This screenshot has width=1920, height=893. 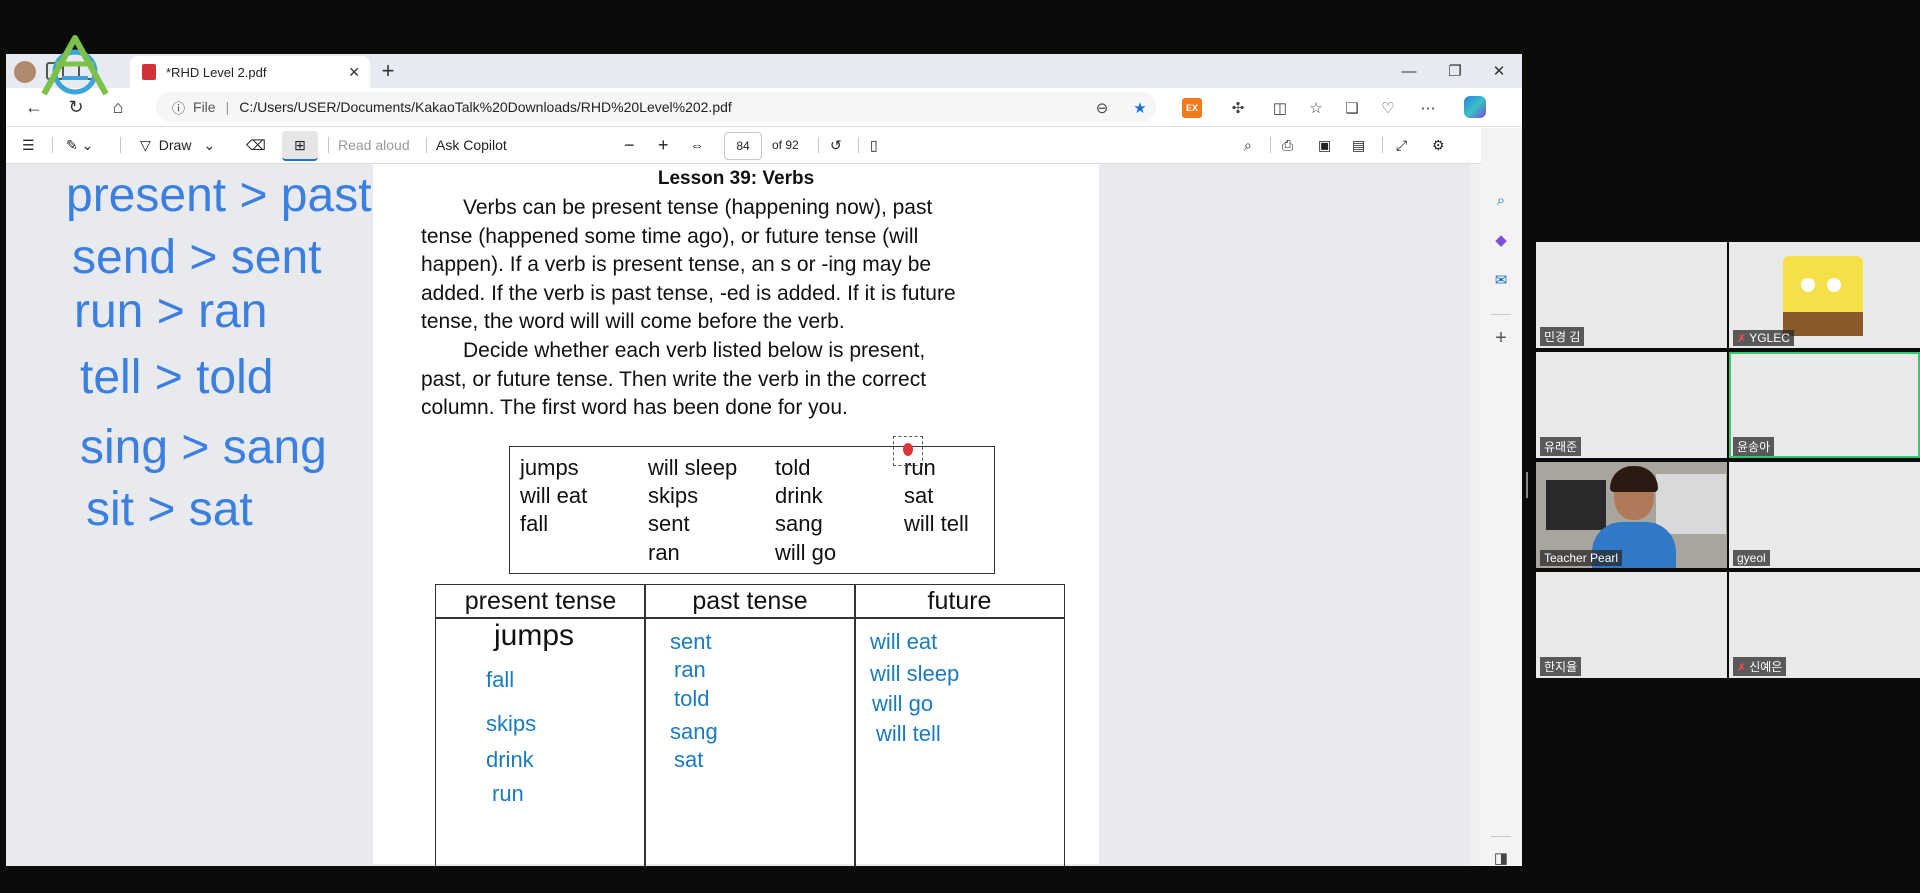 I want to click on tab-bar: *RHD Level 2.pdf ✕ + — ❐ ✕, so click(x=764, y=71).